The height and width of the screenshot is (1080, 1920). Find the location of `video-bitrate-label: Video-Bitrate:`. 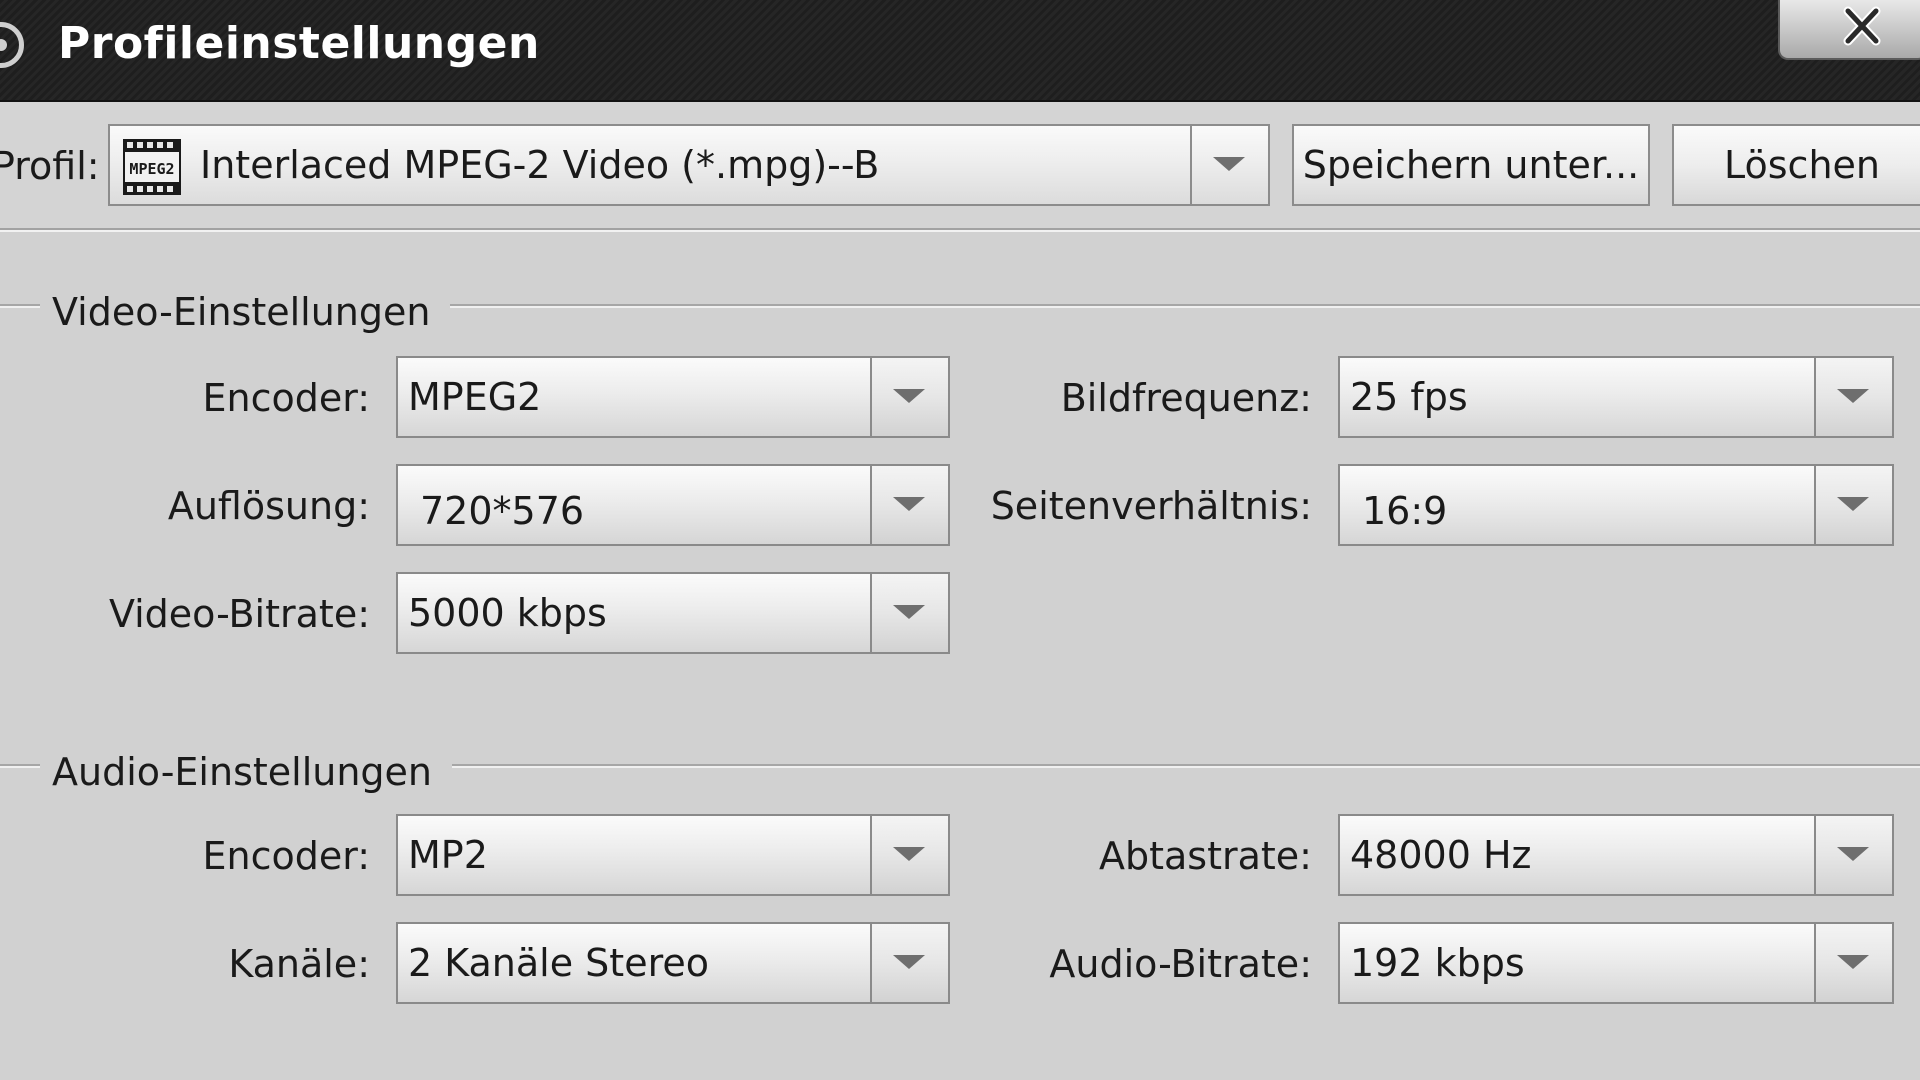

video-bitrate-label: Video-Bitrate: is located at coordinates (239, 614).